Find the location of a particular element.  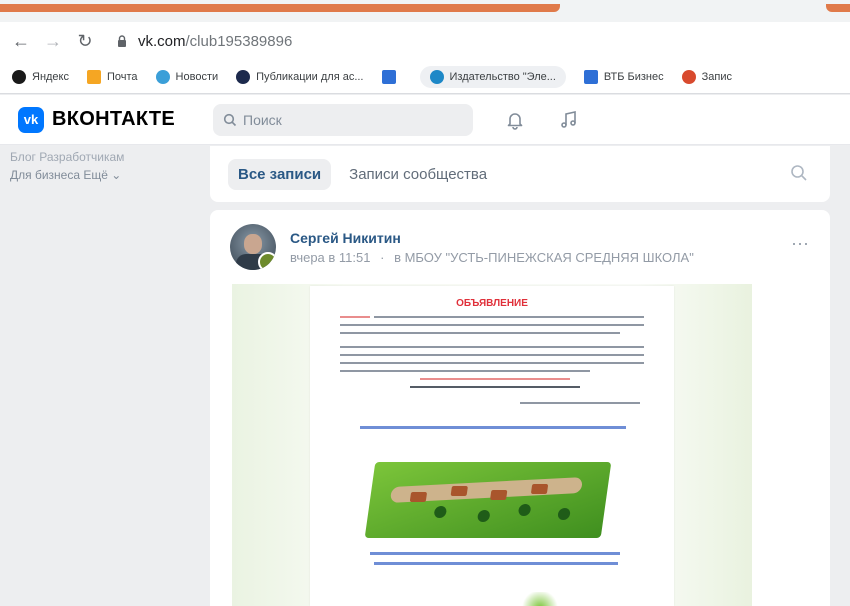

publisher-icon is located at coordinates (436, 76).